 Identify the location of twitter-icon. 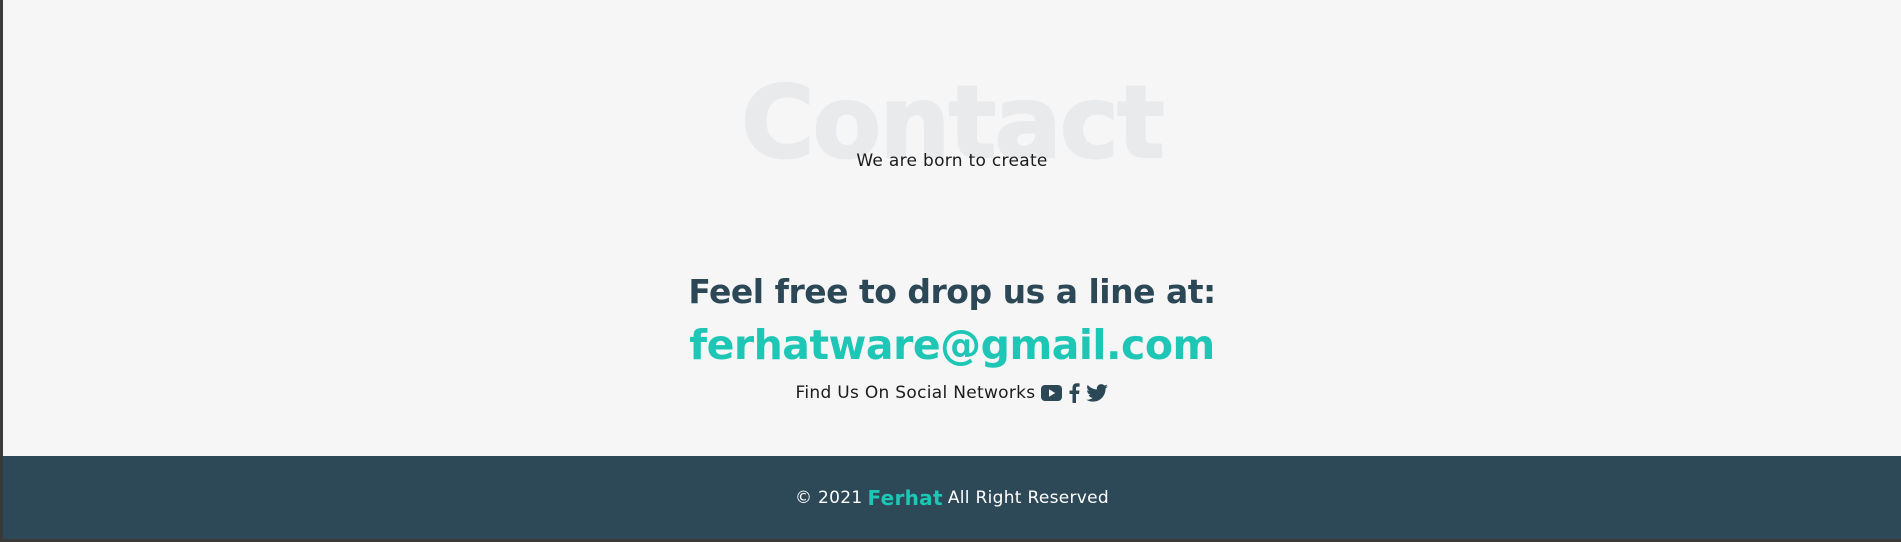
(1097, 393).